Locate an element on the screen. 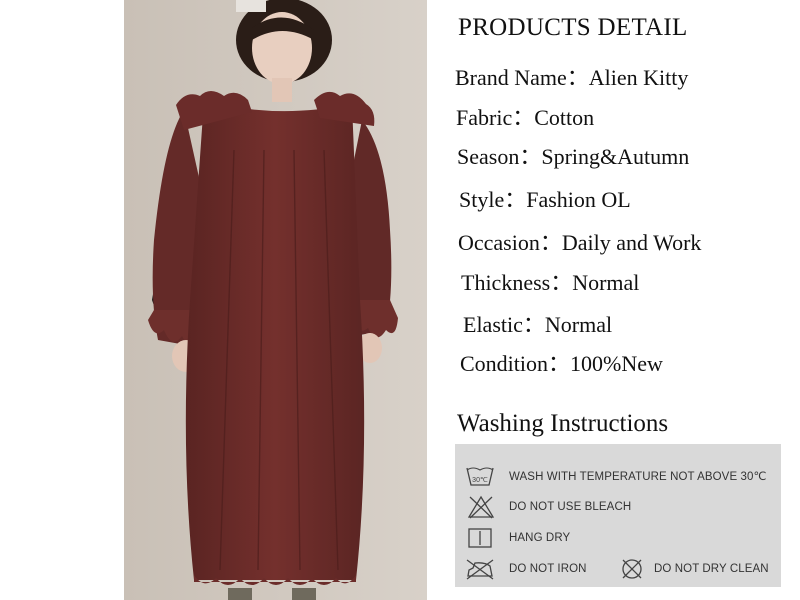 This screenshot has height=600, width=800. wash-item-no-iron: DO NOT IRON is located at coordinates (526, 569).